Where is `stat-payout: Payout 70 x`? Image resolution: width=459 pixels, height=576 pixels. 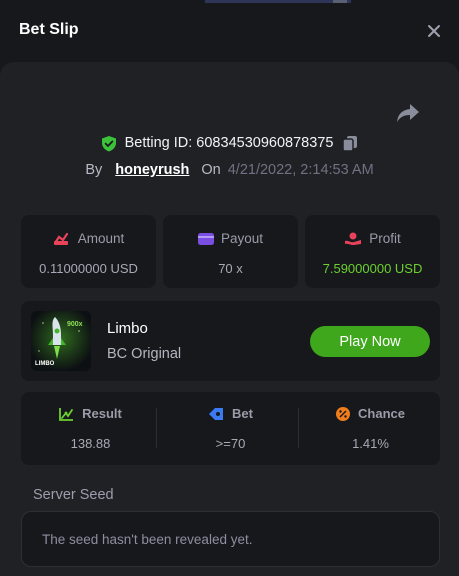
stat-payout: Payout 70 x is located at coordinates (230, 251).